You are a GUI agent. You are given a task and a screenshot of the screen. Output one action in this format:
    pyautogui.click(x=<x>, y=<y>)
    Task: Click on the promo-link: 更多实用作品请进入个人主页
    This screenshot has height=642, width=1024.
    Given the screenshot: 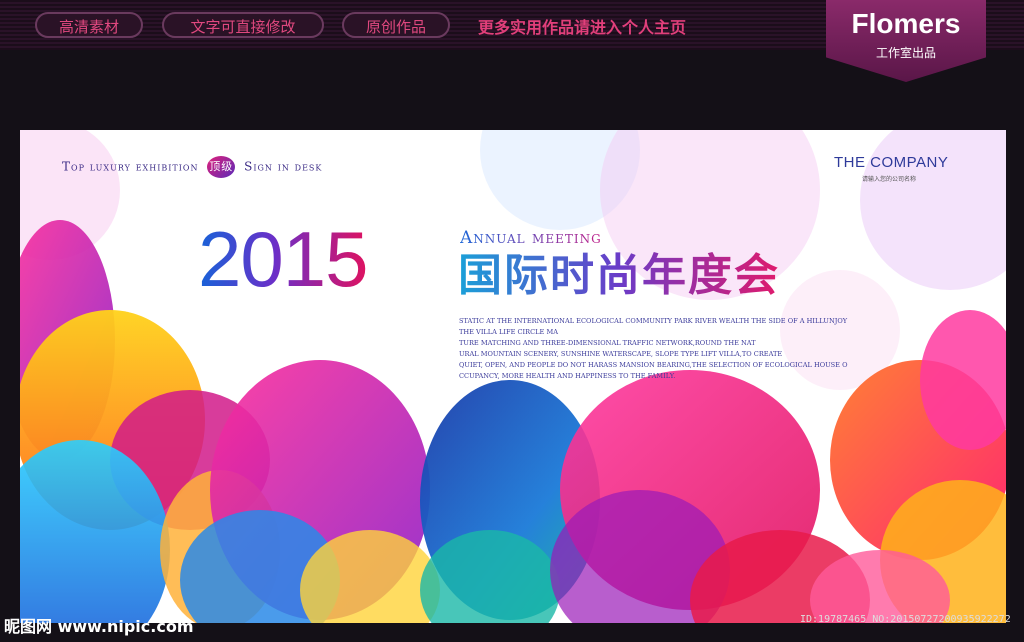 What is the action you would take?
    pyautogui.click(x=582, y=26)
    